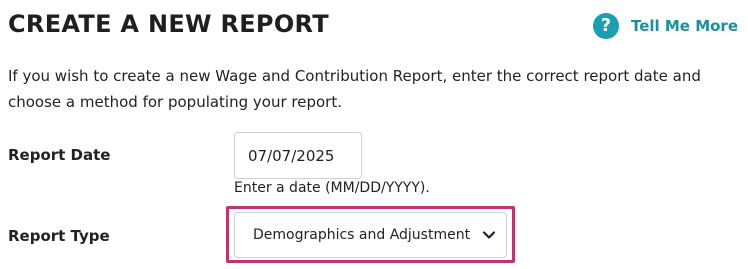 The width and height of the screenshot is (748, 269). I want to click on tell-me-more-link: ? Tell Me More, so click(665, 26).